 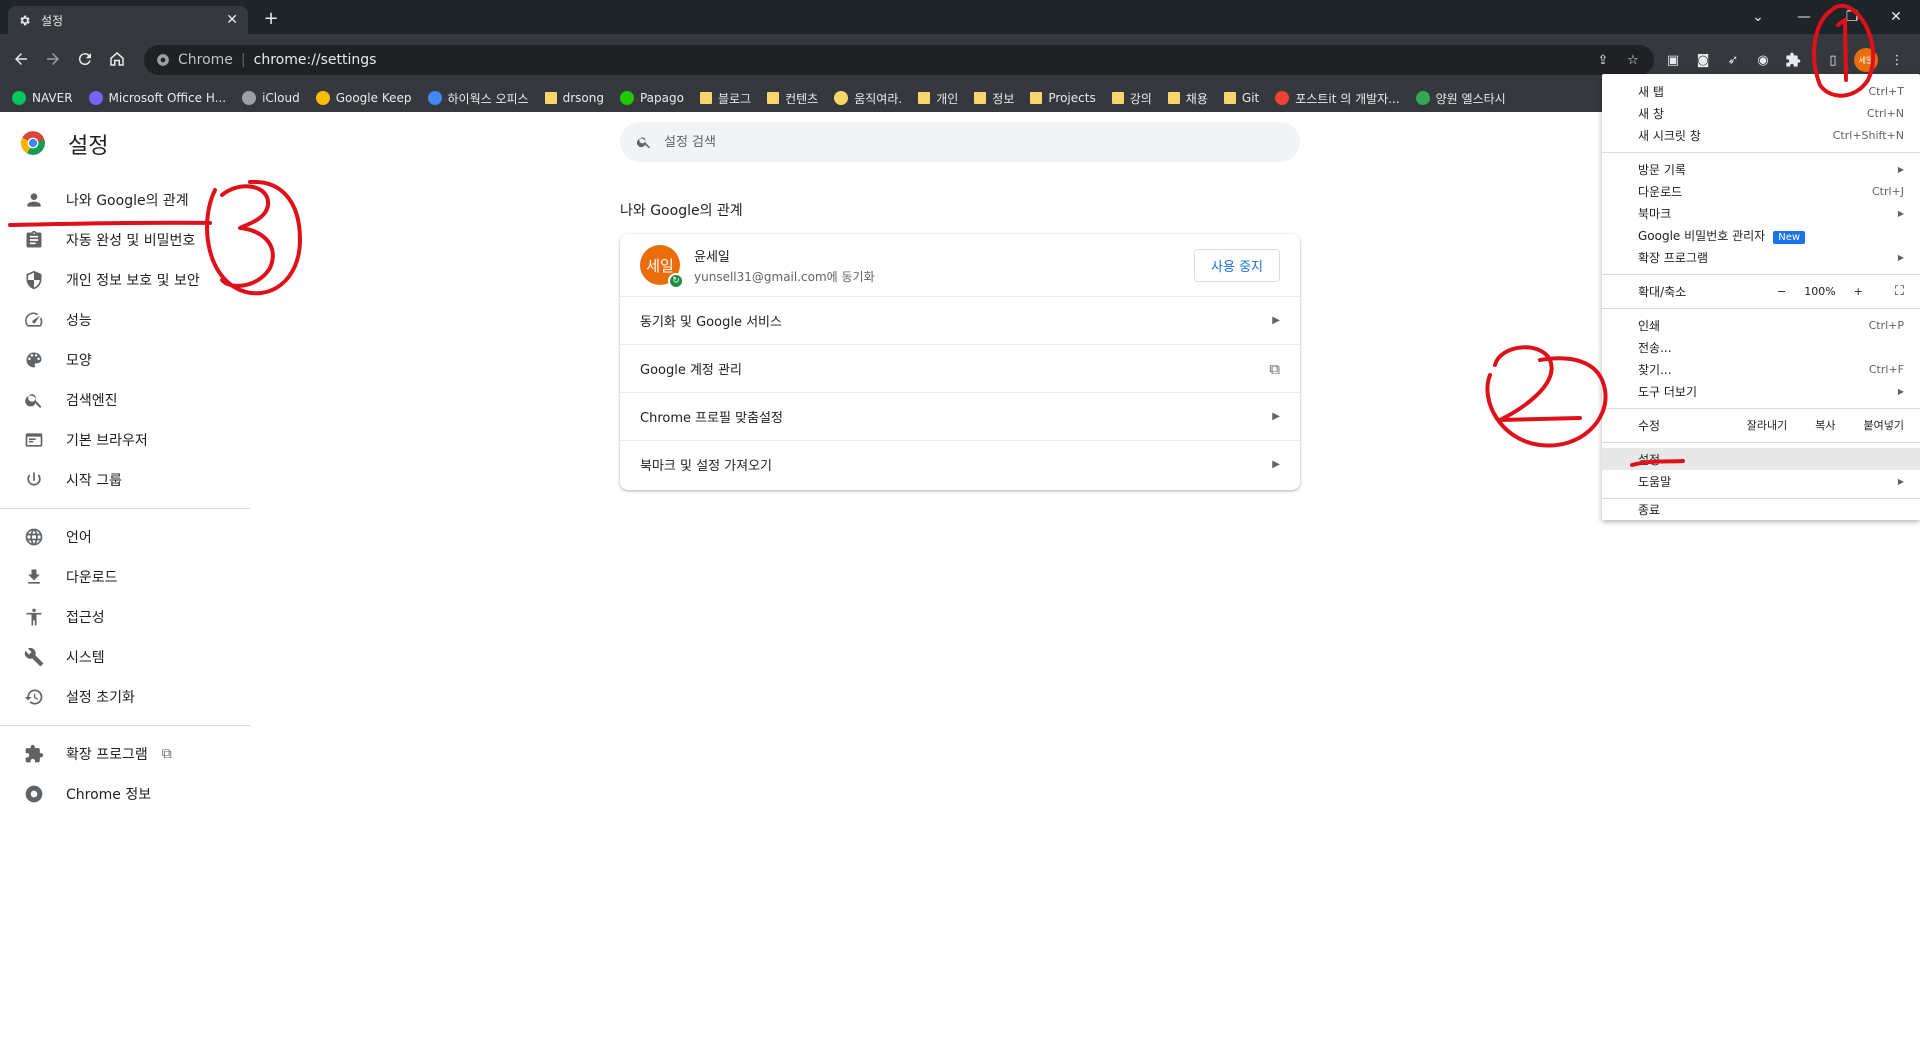 I want to click on tab-settings: 설정 ✕, so click(x=128, y=20).